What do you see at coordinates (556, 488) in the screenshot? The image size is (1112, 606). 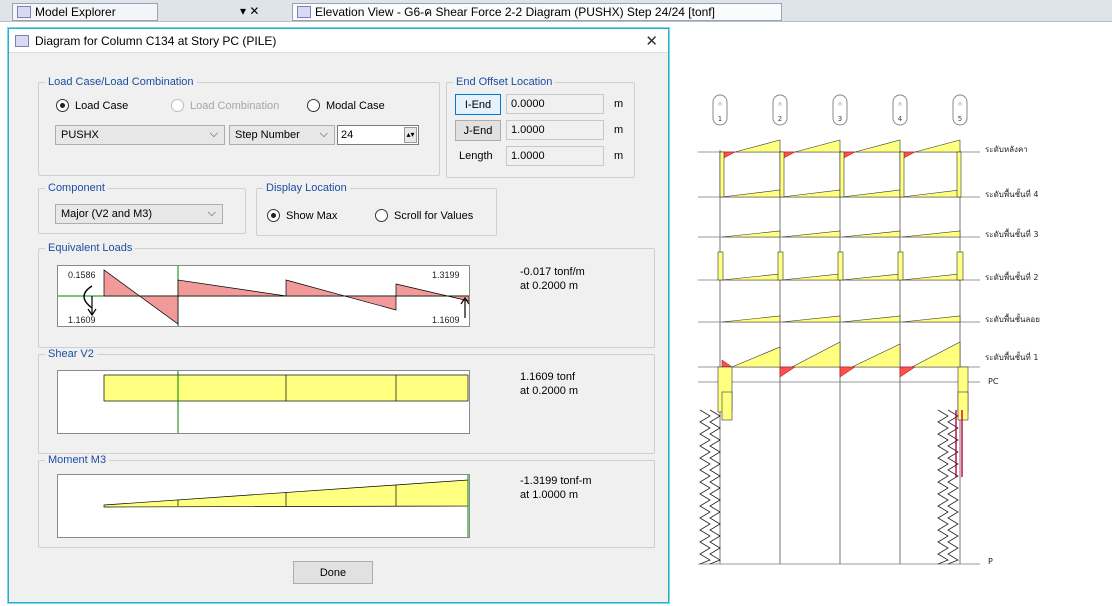 I see `moment-m3-value: -1.3199 tonf-m at 1.0000 m` at bounding box center [556, 488].